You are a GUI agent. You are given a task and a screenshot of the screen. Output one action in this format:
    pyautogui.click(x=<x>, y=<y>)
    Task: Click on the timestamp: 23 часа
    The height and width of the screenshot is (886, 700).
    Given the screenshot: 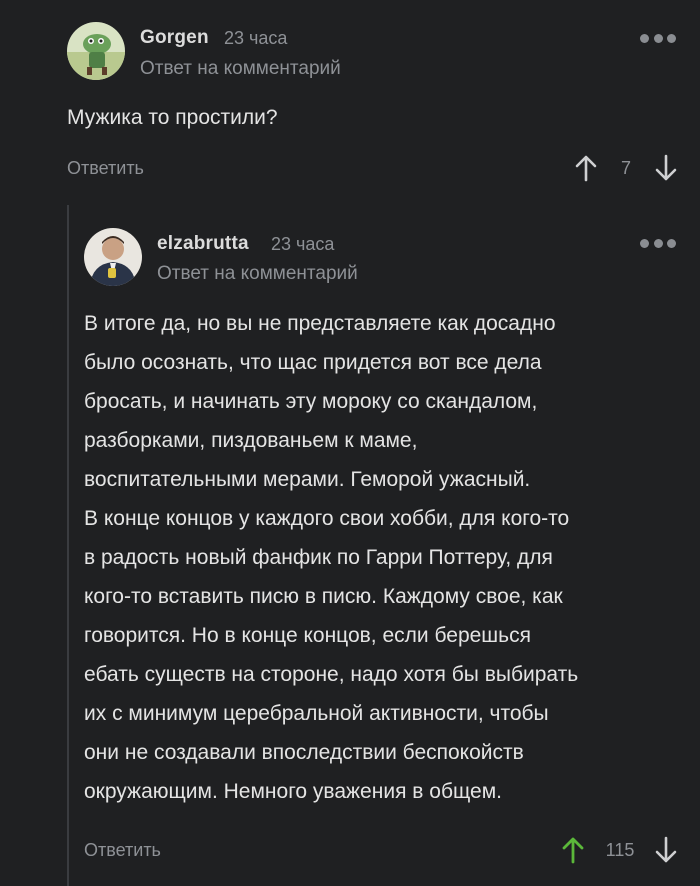 What is the action you would take?
    pyautogui.click(x=303, y=244)
    